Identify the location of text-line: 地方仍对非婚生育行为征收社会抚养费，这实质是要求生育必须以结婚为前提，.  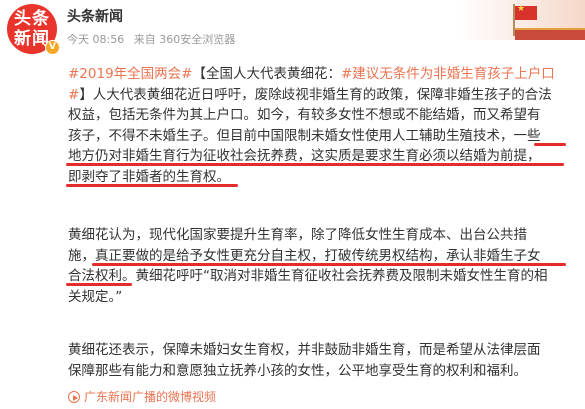
(317, 156).